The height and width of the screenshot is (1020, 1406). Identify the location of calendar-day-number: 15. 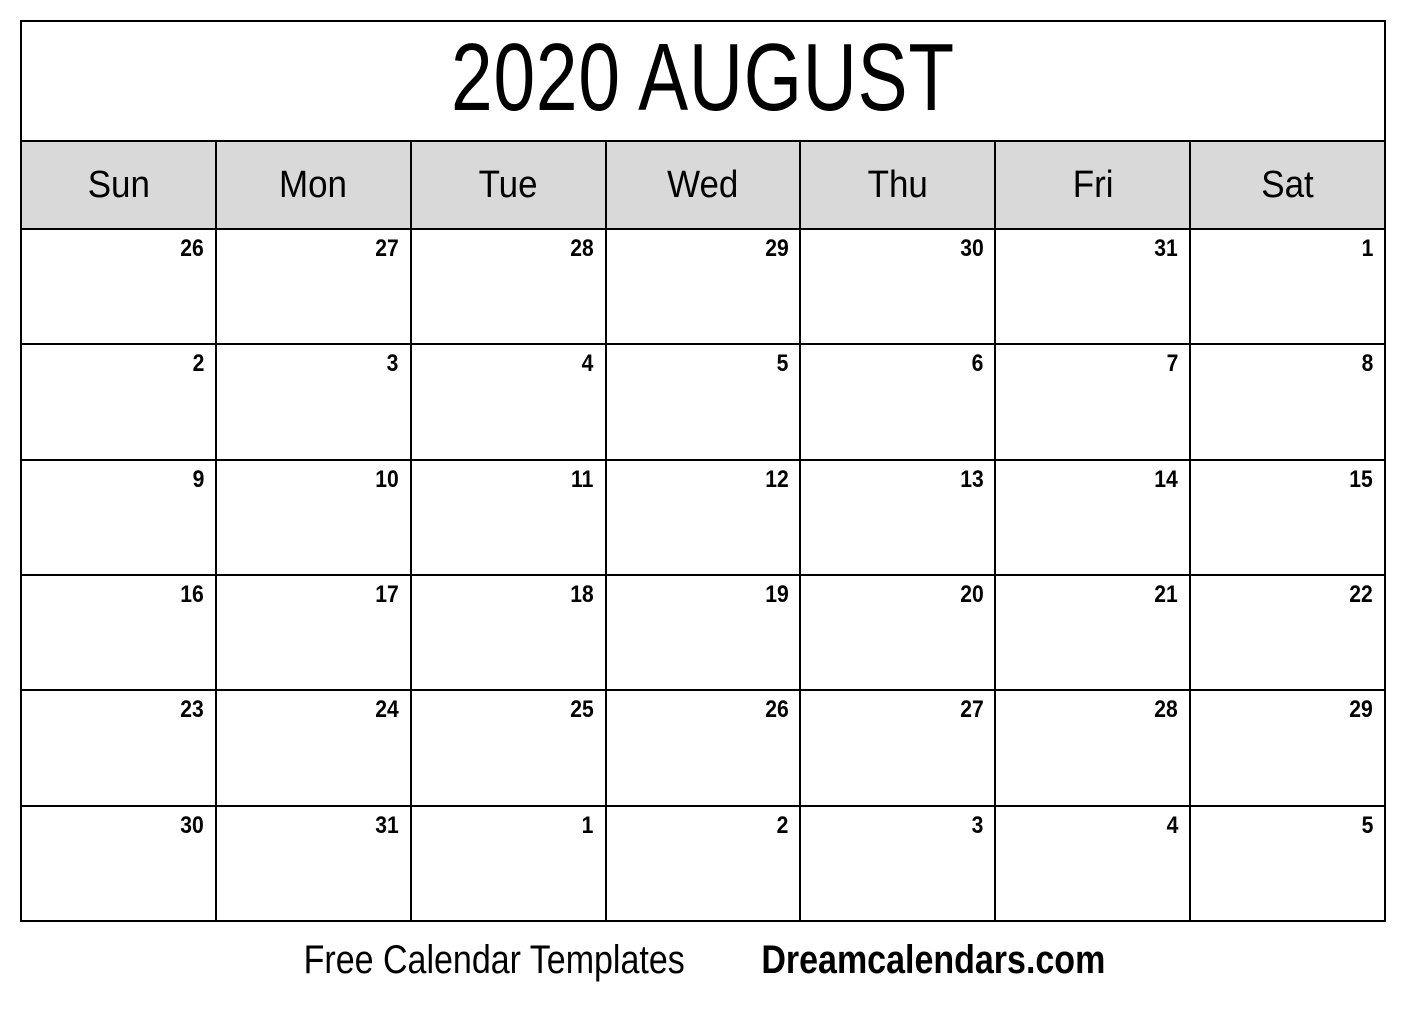
(1361, 479).